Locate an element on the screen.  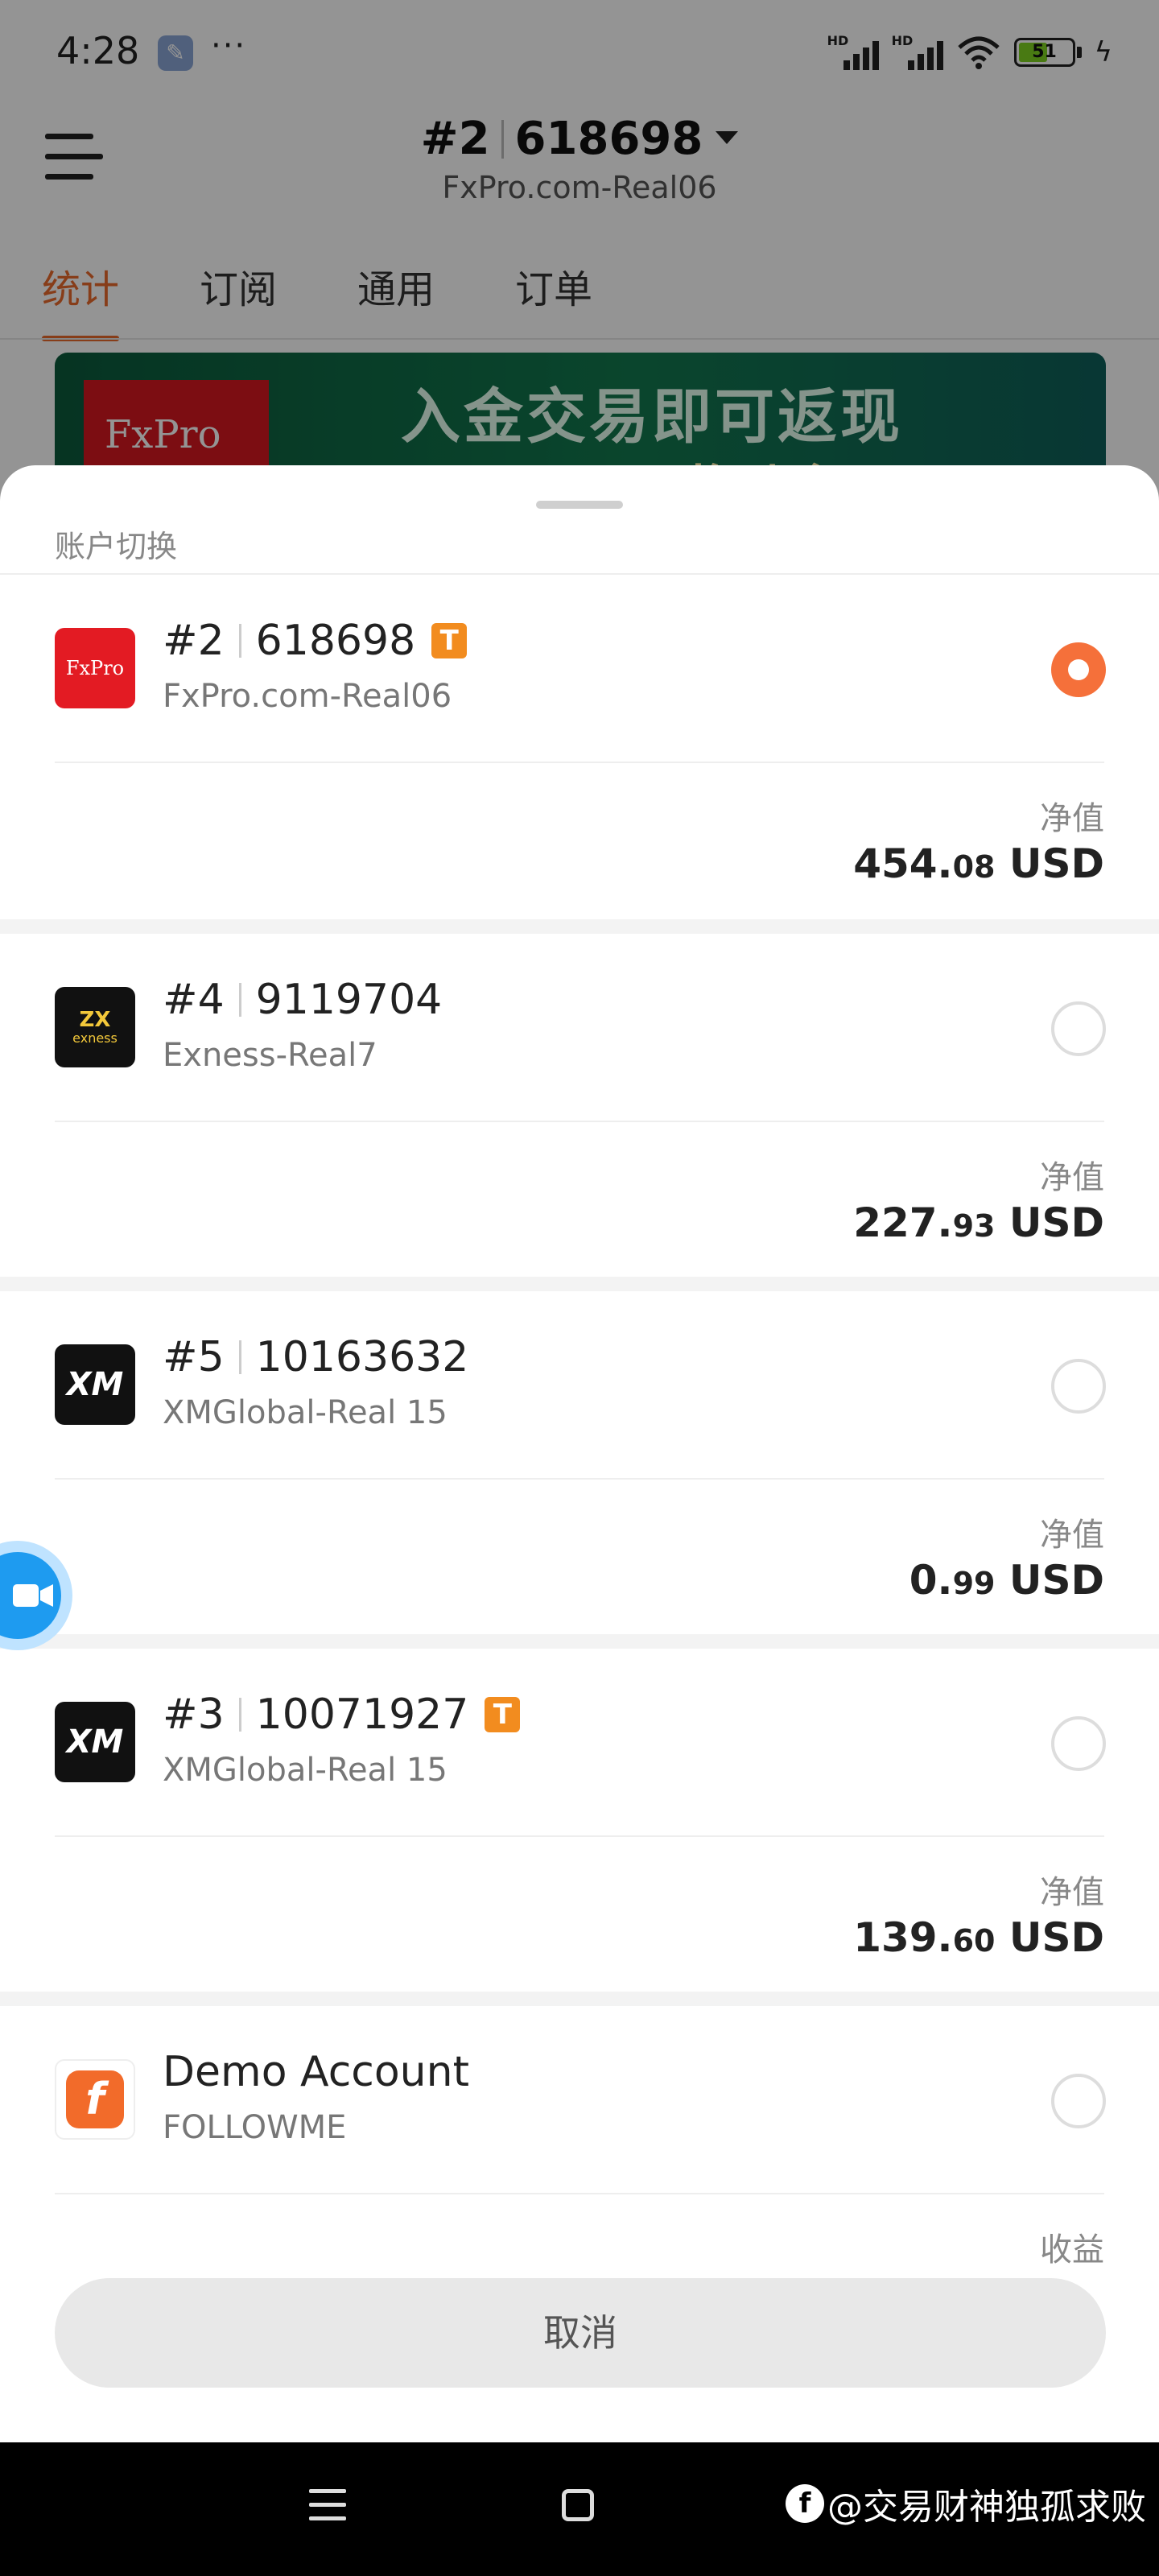
account-title: #3 10071927 T is located at coordinates (342, 1714).